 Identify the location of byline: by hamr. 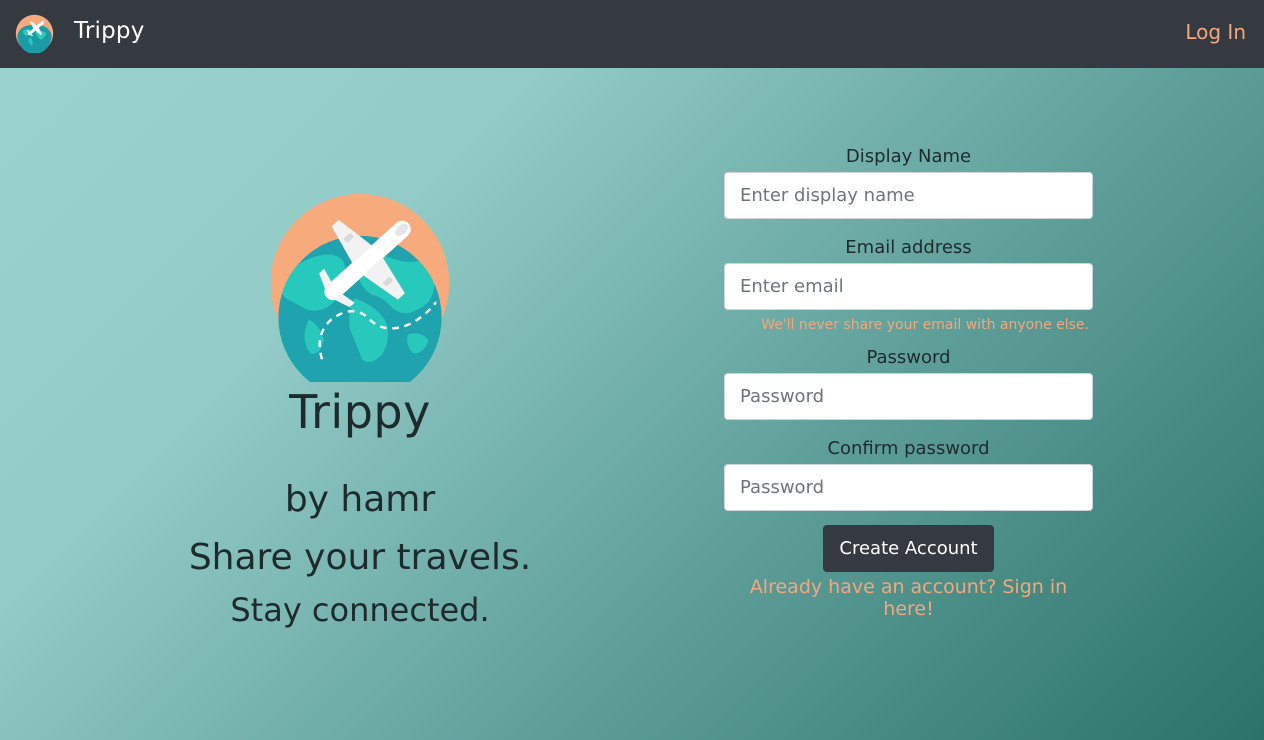
(360, 499).